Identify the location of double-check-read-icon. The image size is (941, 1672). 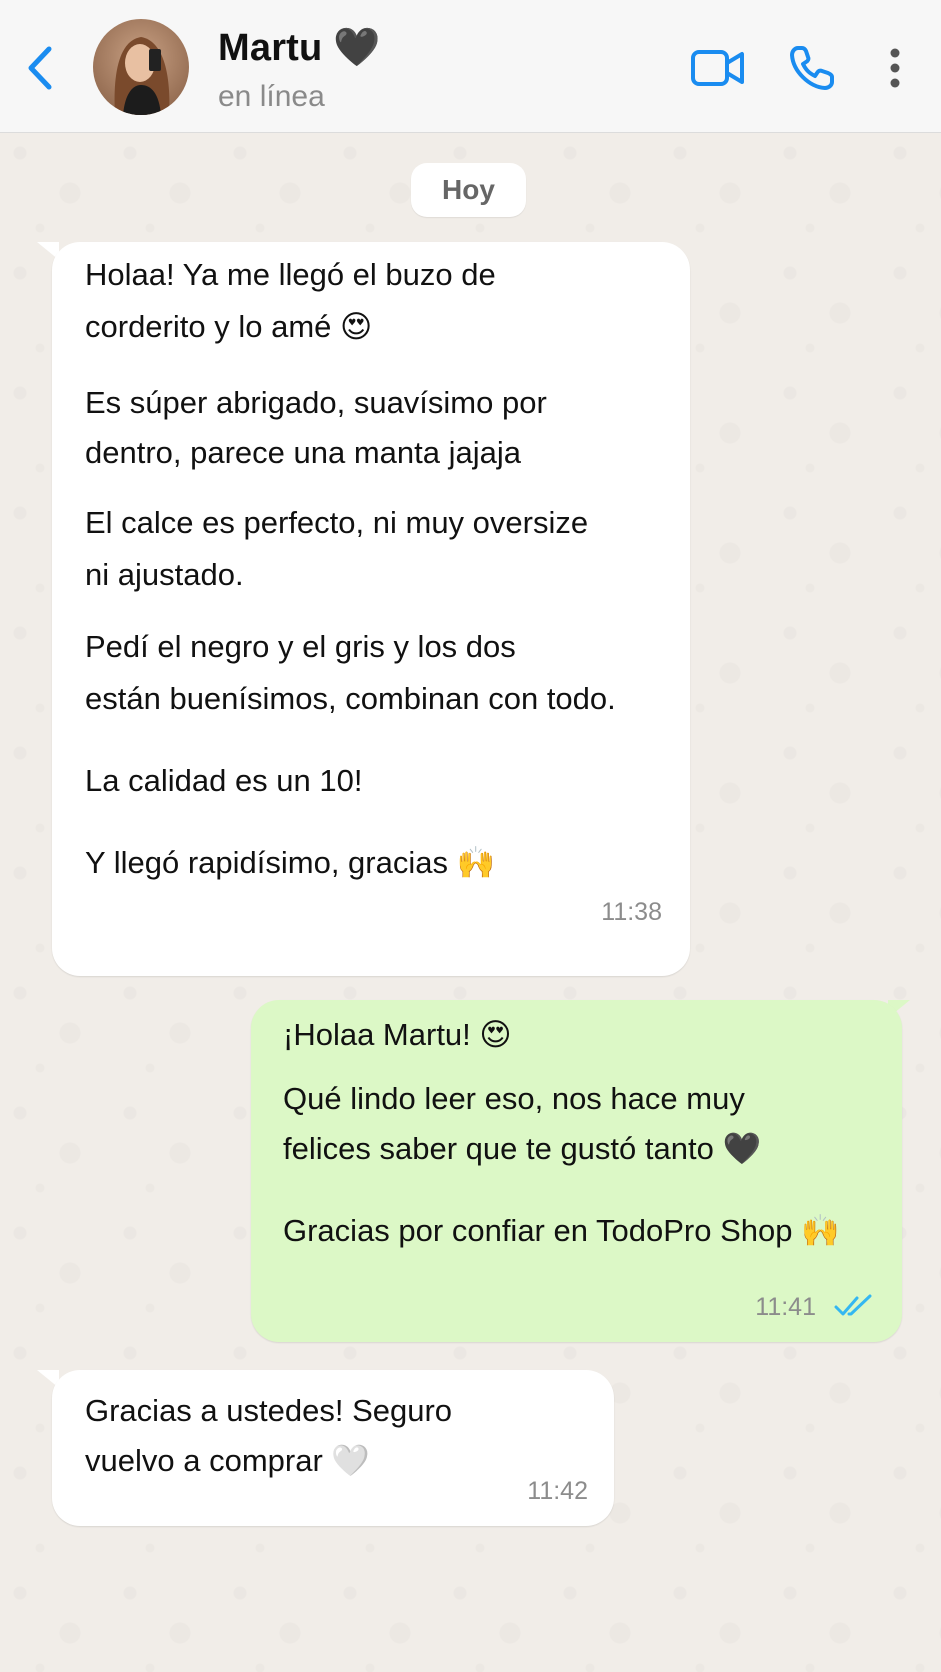
(853, 1305).